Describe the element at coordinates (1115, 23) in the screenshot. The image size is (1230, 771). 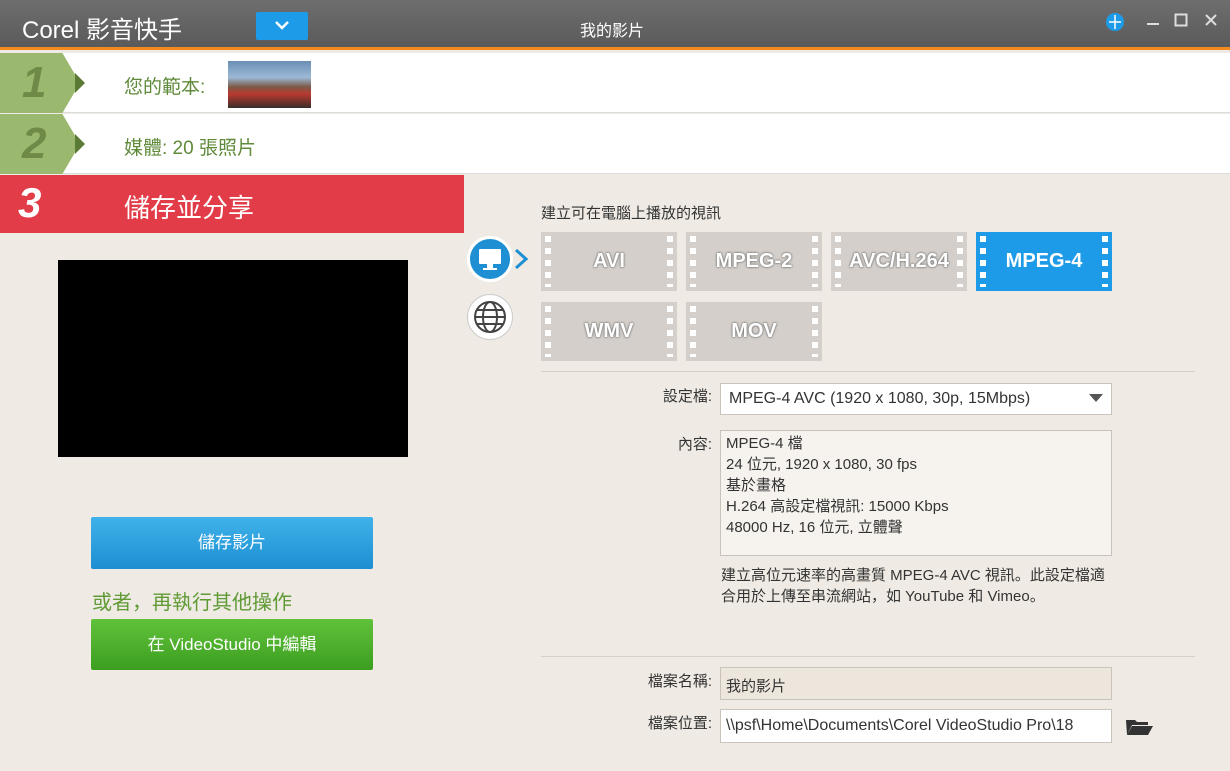
I see `help-globe-icon` at that location.